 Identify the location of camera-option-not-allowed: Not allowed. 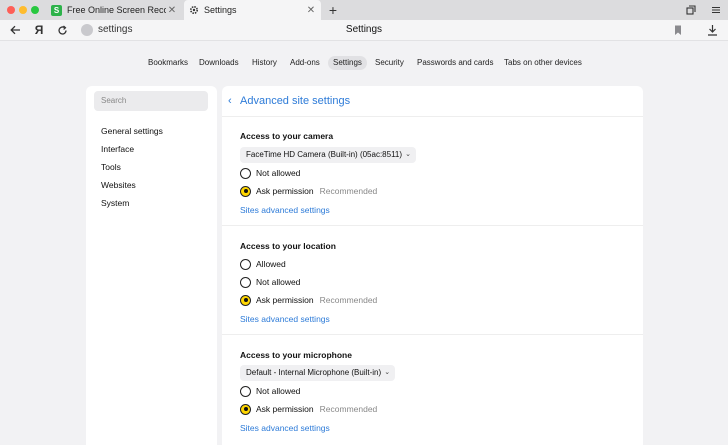
(270, 173).